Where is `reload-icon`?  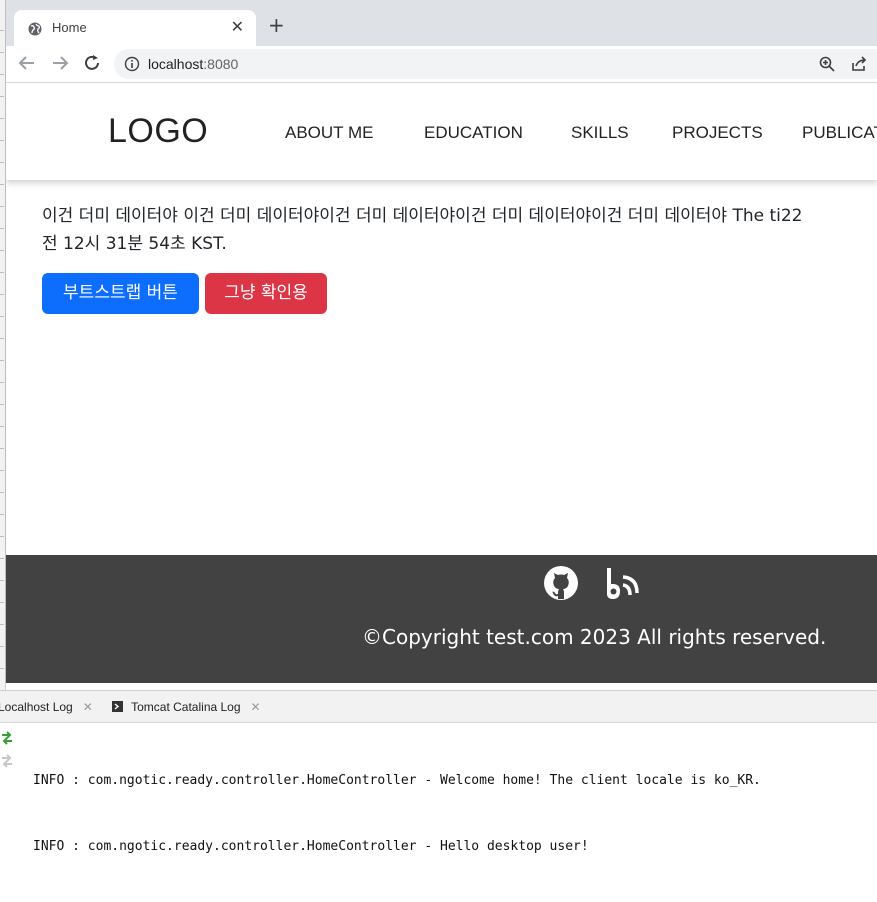 reload-icon is located at coordinates (92, 65).